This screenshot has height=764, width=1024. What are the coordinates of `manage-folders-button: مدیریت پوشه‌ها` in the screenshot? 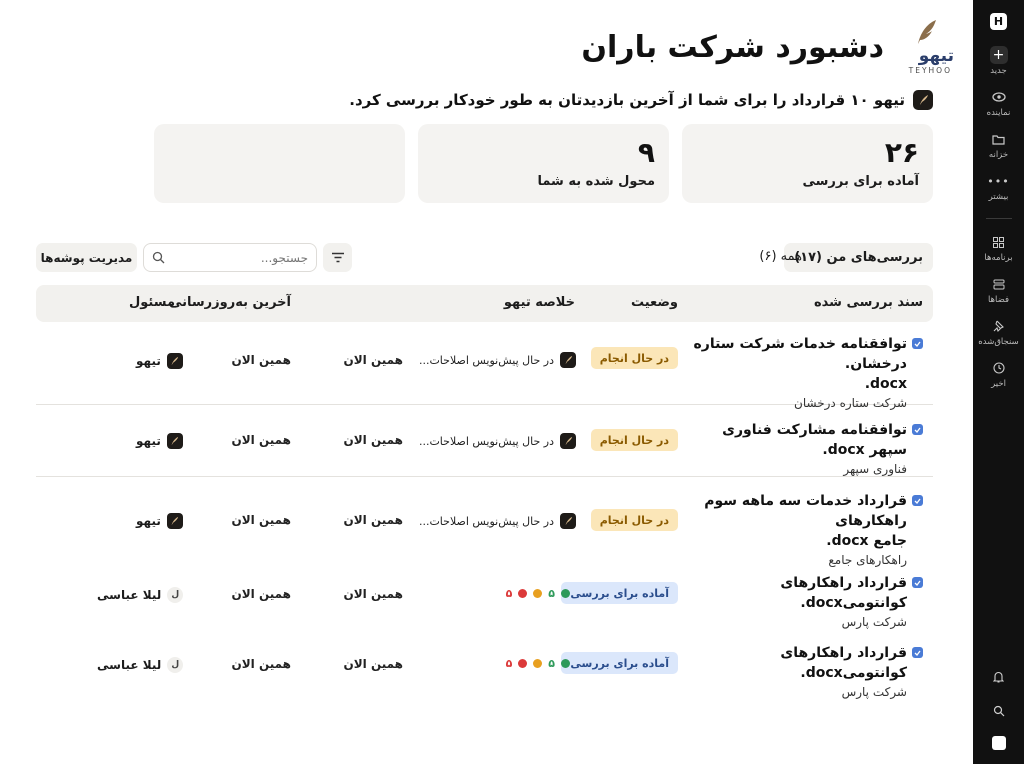 It's located at (86, 257).